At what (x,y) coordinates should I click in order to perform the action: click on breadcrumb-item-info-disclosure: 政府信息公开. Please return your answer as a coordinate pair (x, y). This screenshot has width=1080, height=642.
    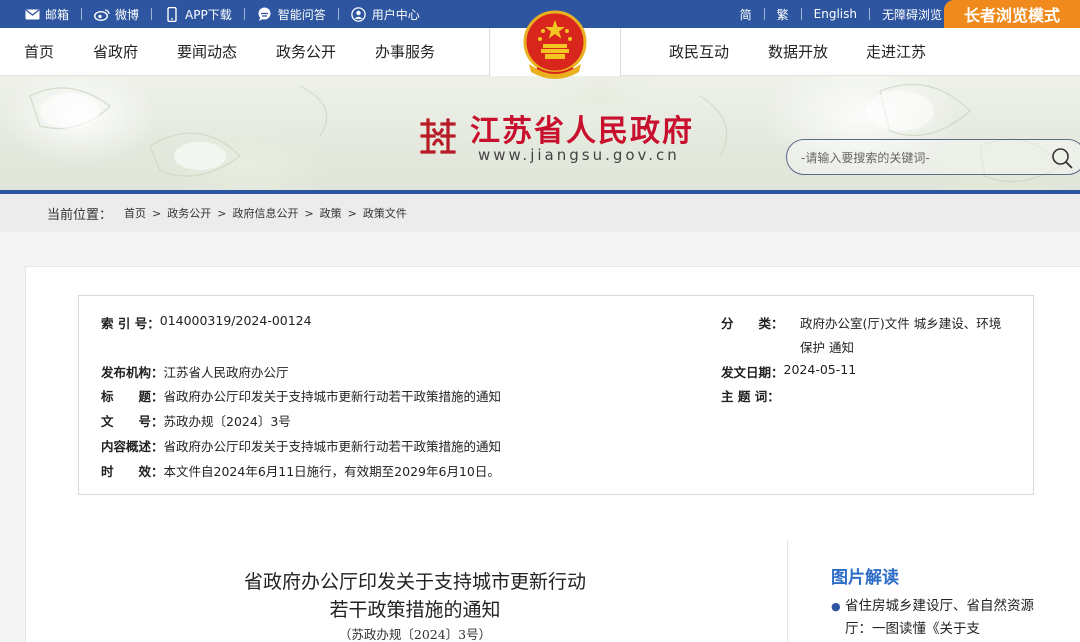
    Looking at the image, I should click on (265, 213).